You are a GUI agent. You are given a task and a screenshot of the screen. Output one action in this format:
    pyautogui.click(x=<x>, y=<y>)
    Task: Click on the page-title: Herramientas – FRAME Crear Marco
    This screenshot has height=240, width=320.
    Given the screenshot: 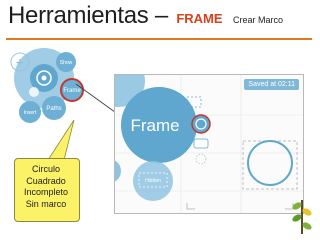 What is the action you would take?
    pyautogui.click(x=145, y=20)
    